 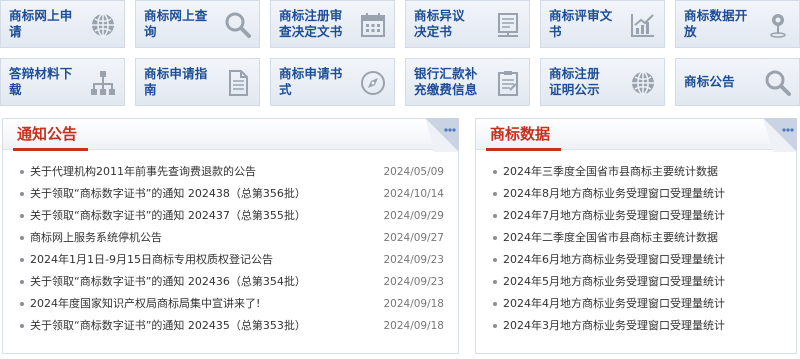 What do you see at coordinates (508, 83) in the screenshot?
I see `clipboard-icon` at bounding box center [508, 83].